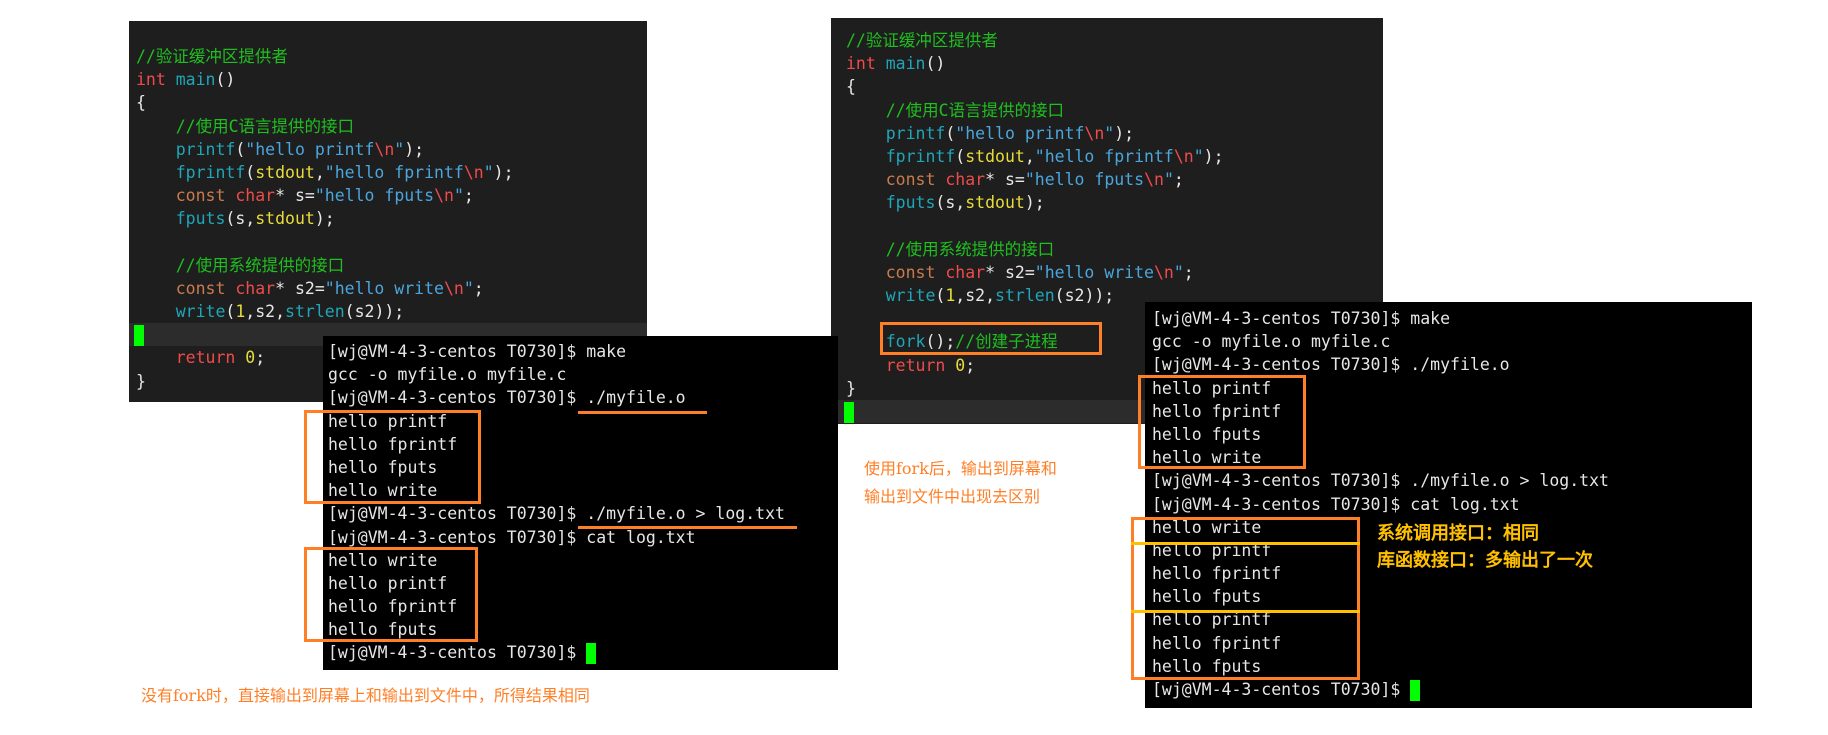 The height and width of the screenshot is (735, 1828). Describe the element at coordinates (991, 338) in the screenshot. I see `fork-highlight-box` at that location.